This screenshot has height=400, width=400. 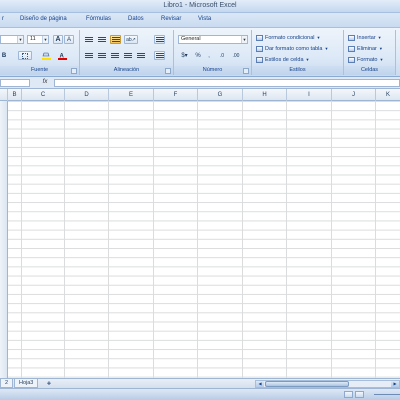 What do you see at coordinates (102, 55) in the screenshot?
I see `align-center-button` at bounding box center [102, 55].